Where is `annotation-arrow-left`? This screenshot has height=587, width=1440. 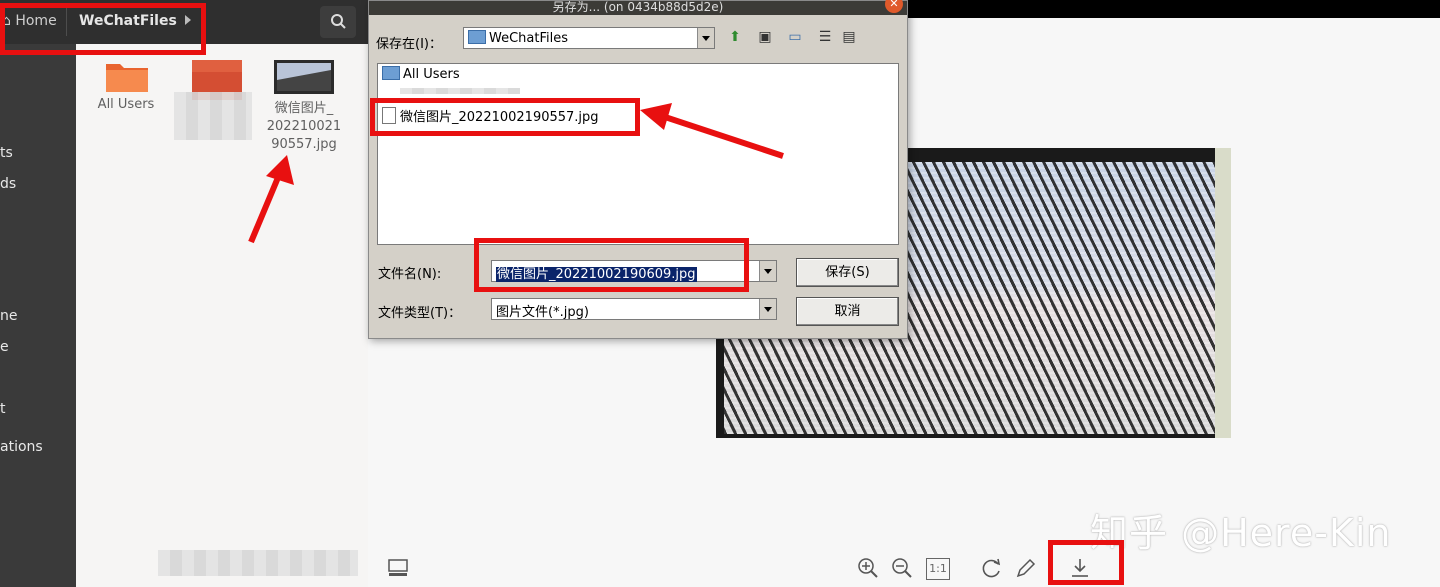
annotation-arrow-left is located at coordinates (271, 199).